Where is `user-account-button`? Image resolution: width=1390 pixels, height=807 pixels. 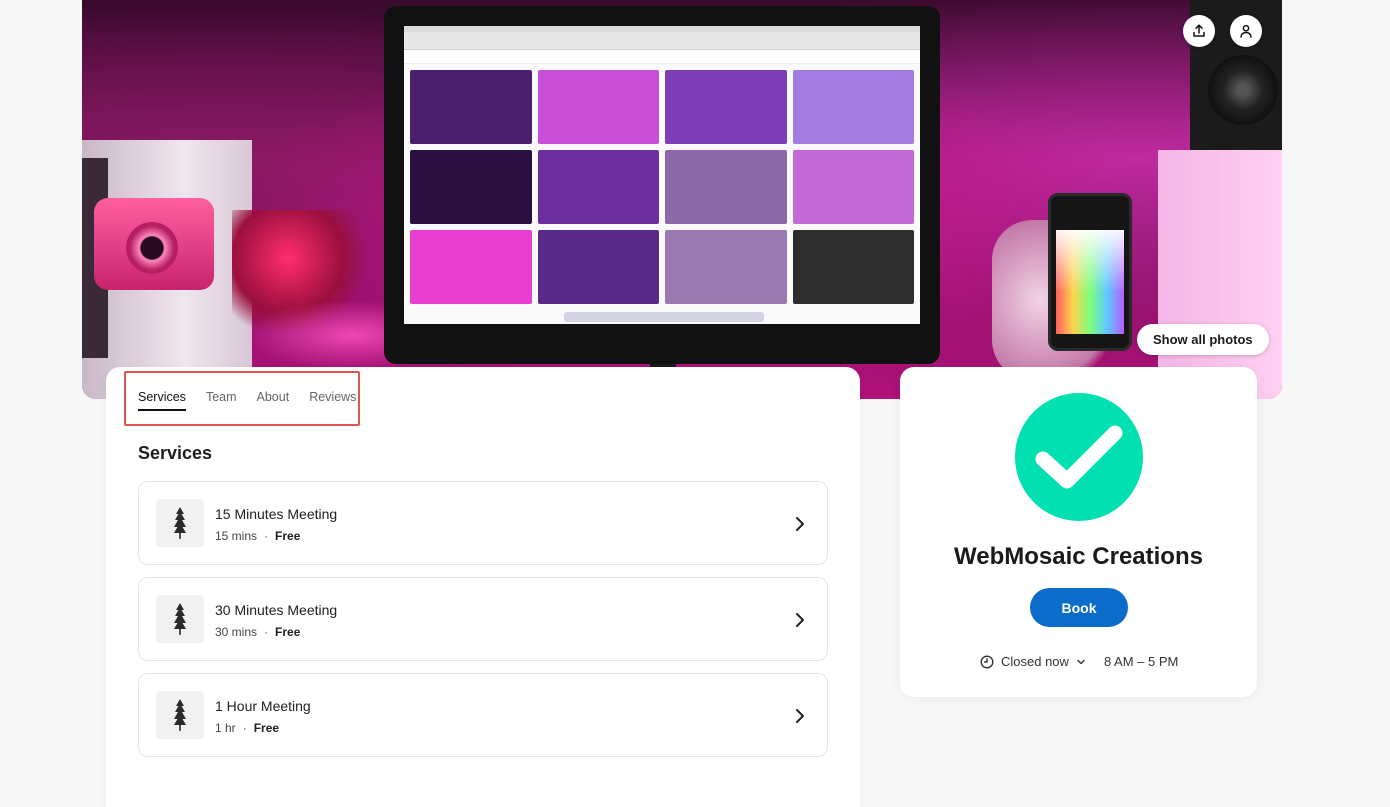
user-account-button is located at coordinates (1246, 31).